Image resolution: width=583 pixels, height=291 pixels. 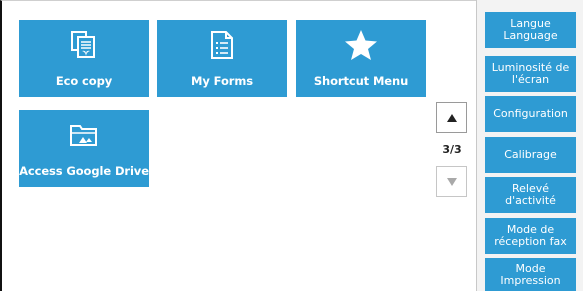 I want to click on tile-label: My Forms, so click(x=222, y=81).